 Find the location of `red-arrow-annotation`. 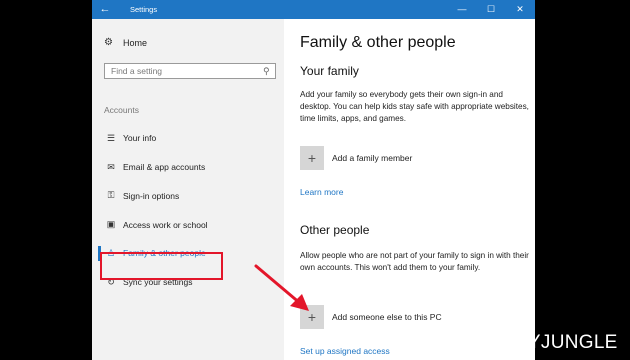

red-arrow-annotation is located at coordinates (281, 287).